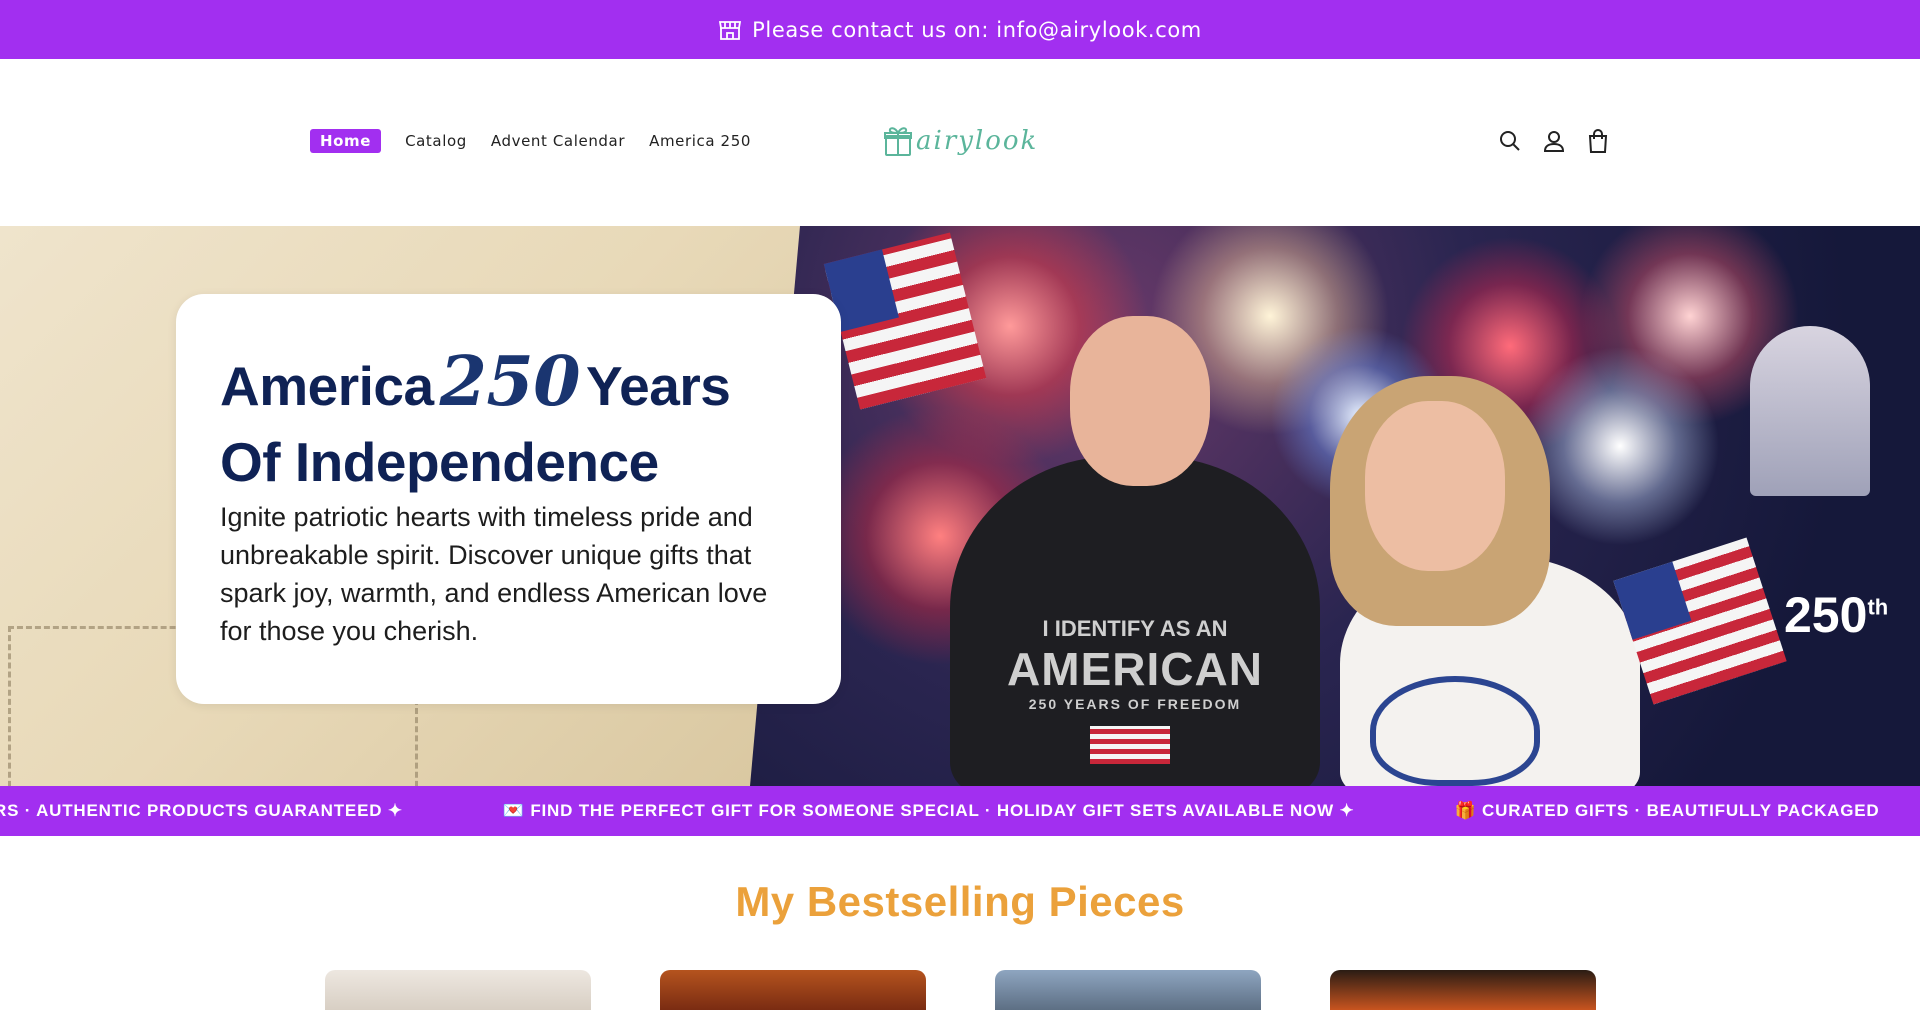  I want to click on store-icon, so click(730, 30).